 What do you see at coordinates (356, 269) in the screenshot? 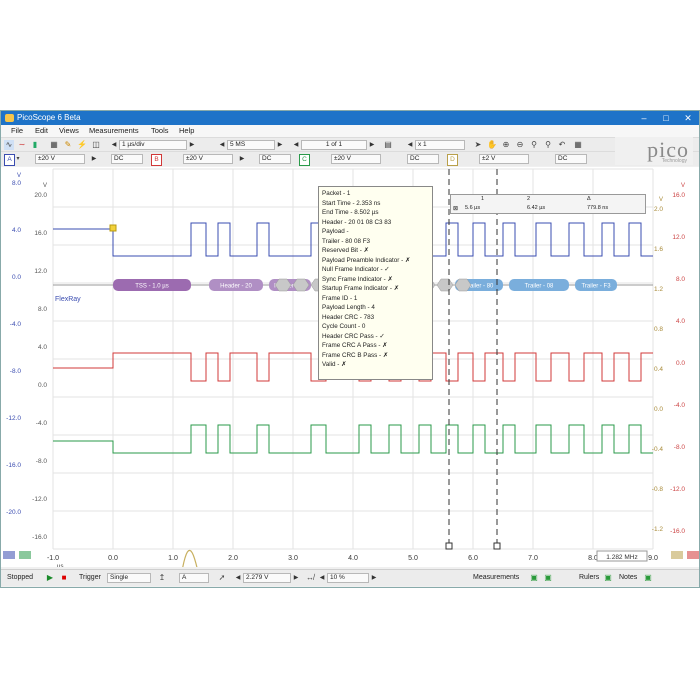
I see `tooltip-line: Null Frame Indicator - ✓` at bounding box center [356, 269].